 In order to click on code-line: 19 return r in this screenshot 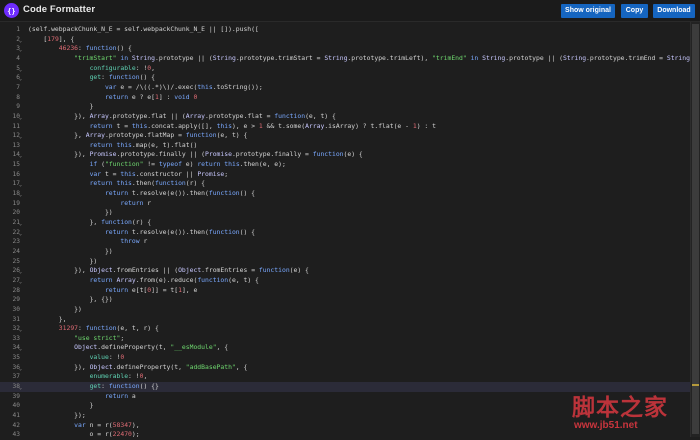, I will do `click(345, 204)`.